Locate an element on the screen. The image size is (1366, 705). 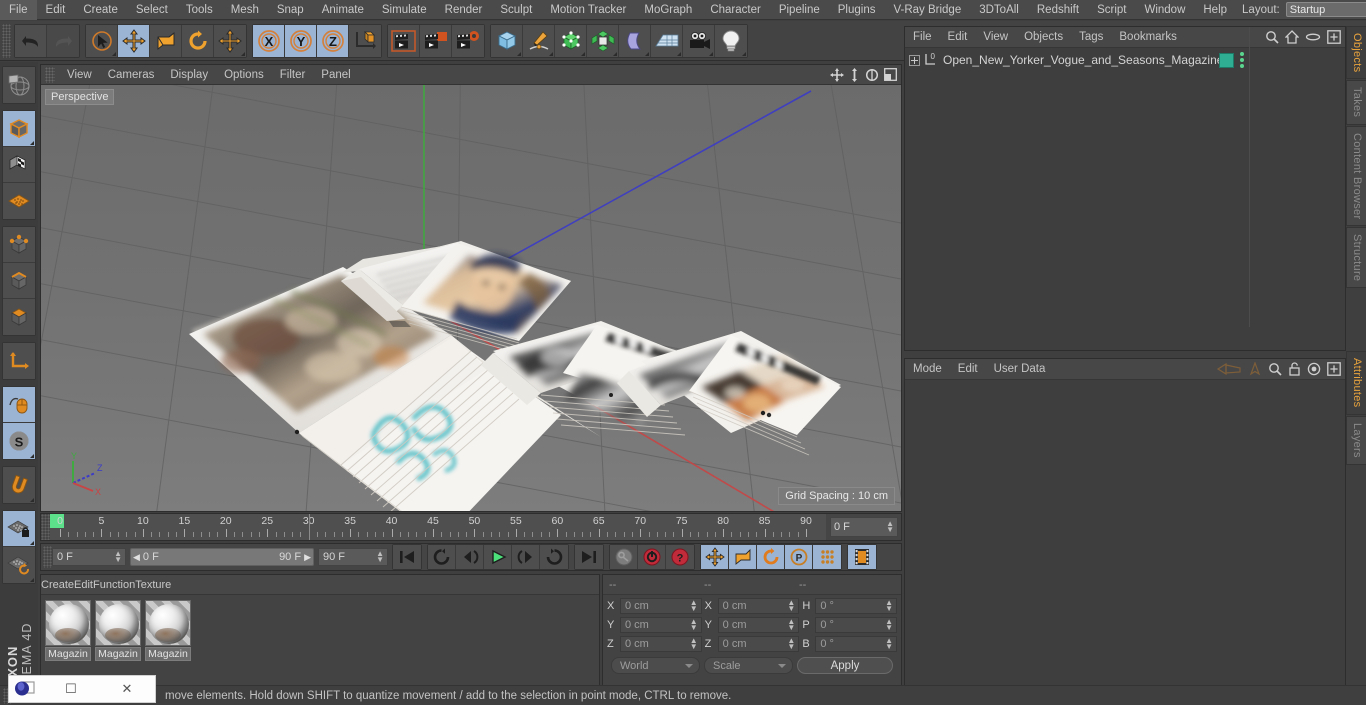
coord-rotation-p-field: 0 ° ▲ ▼ is located at coordinates (856, 625).